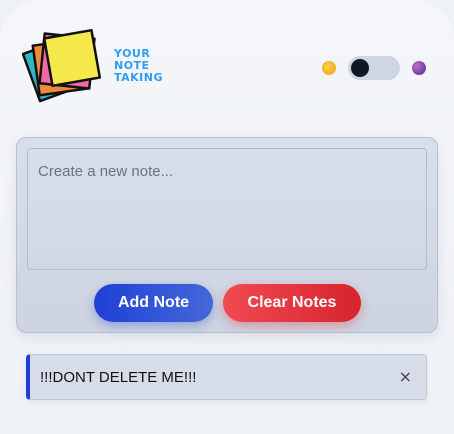  What do you see at coordinates (139, 77) in the screenshot?
I see `logo-line-3: TAKING` at bounding box center [139, 77].